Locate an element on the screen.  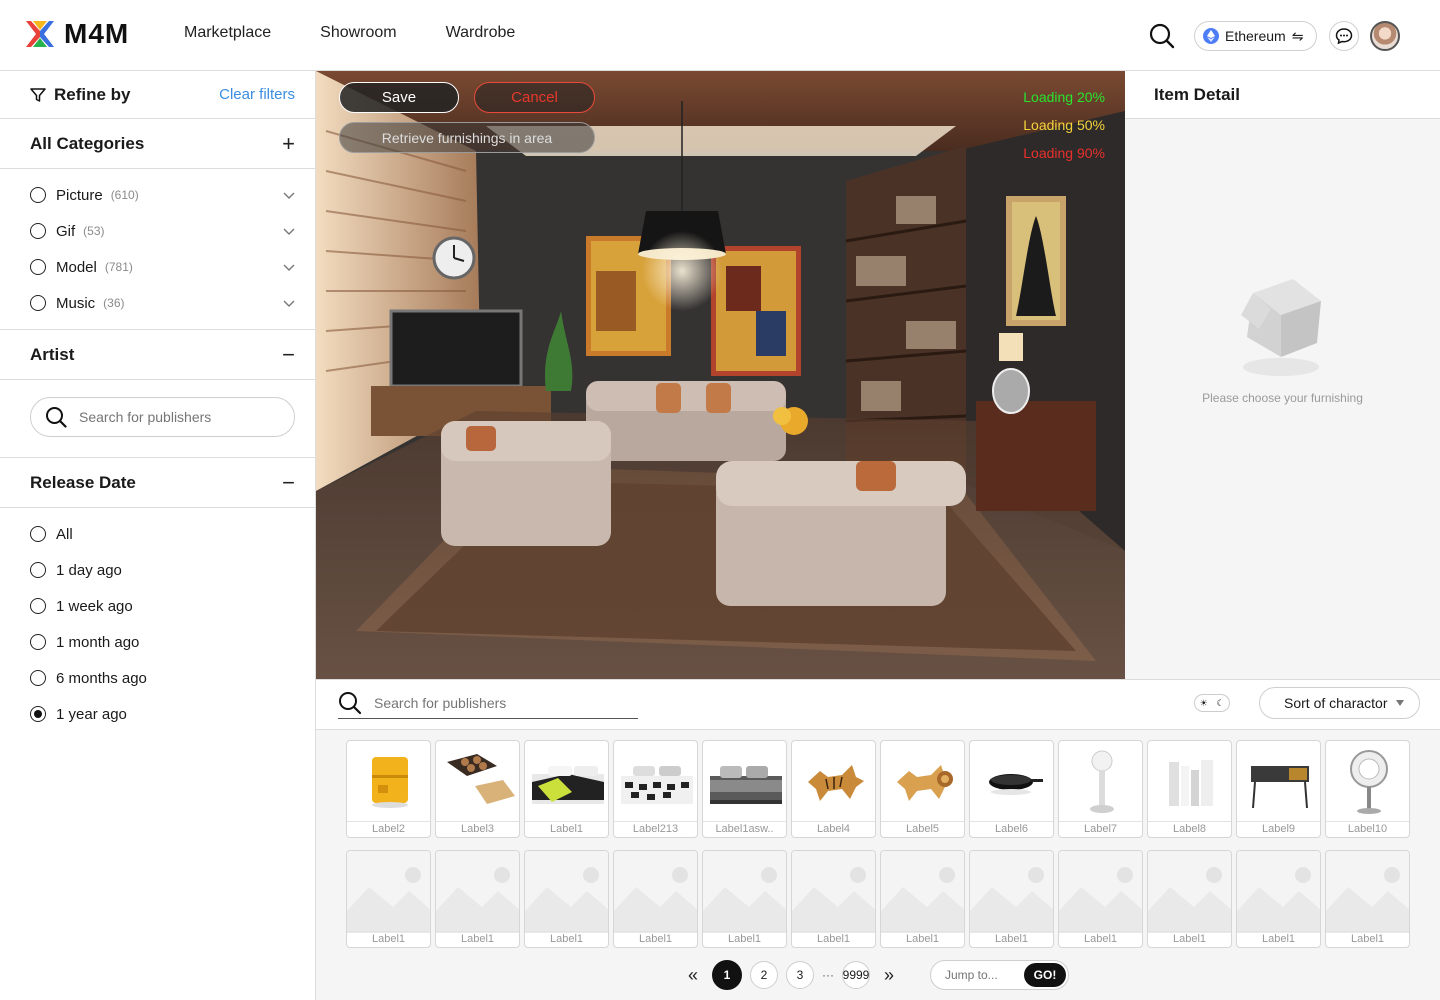
page-1: 1 is located at coordinates (727, 975).